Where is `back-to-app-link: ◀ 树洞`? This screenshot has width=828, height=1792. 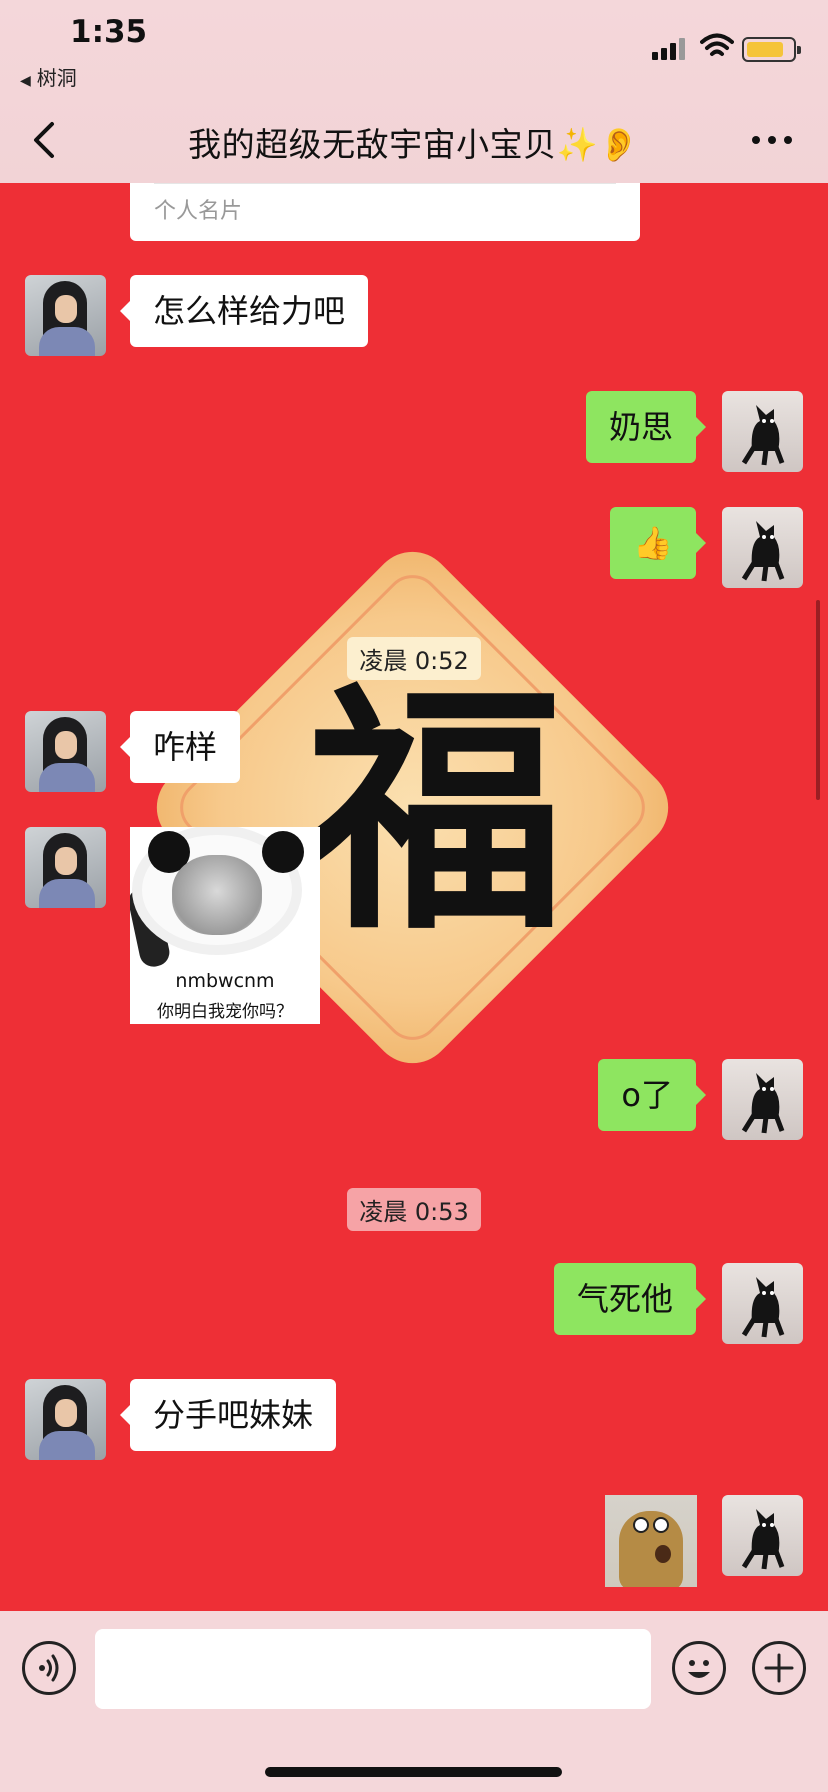
back-to-app-link: ◀ 树洞 is located at coordinates (48, 76).